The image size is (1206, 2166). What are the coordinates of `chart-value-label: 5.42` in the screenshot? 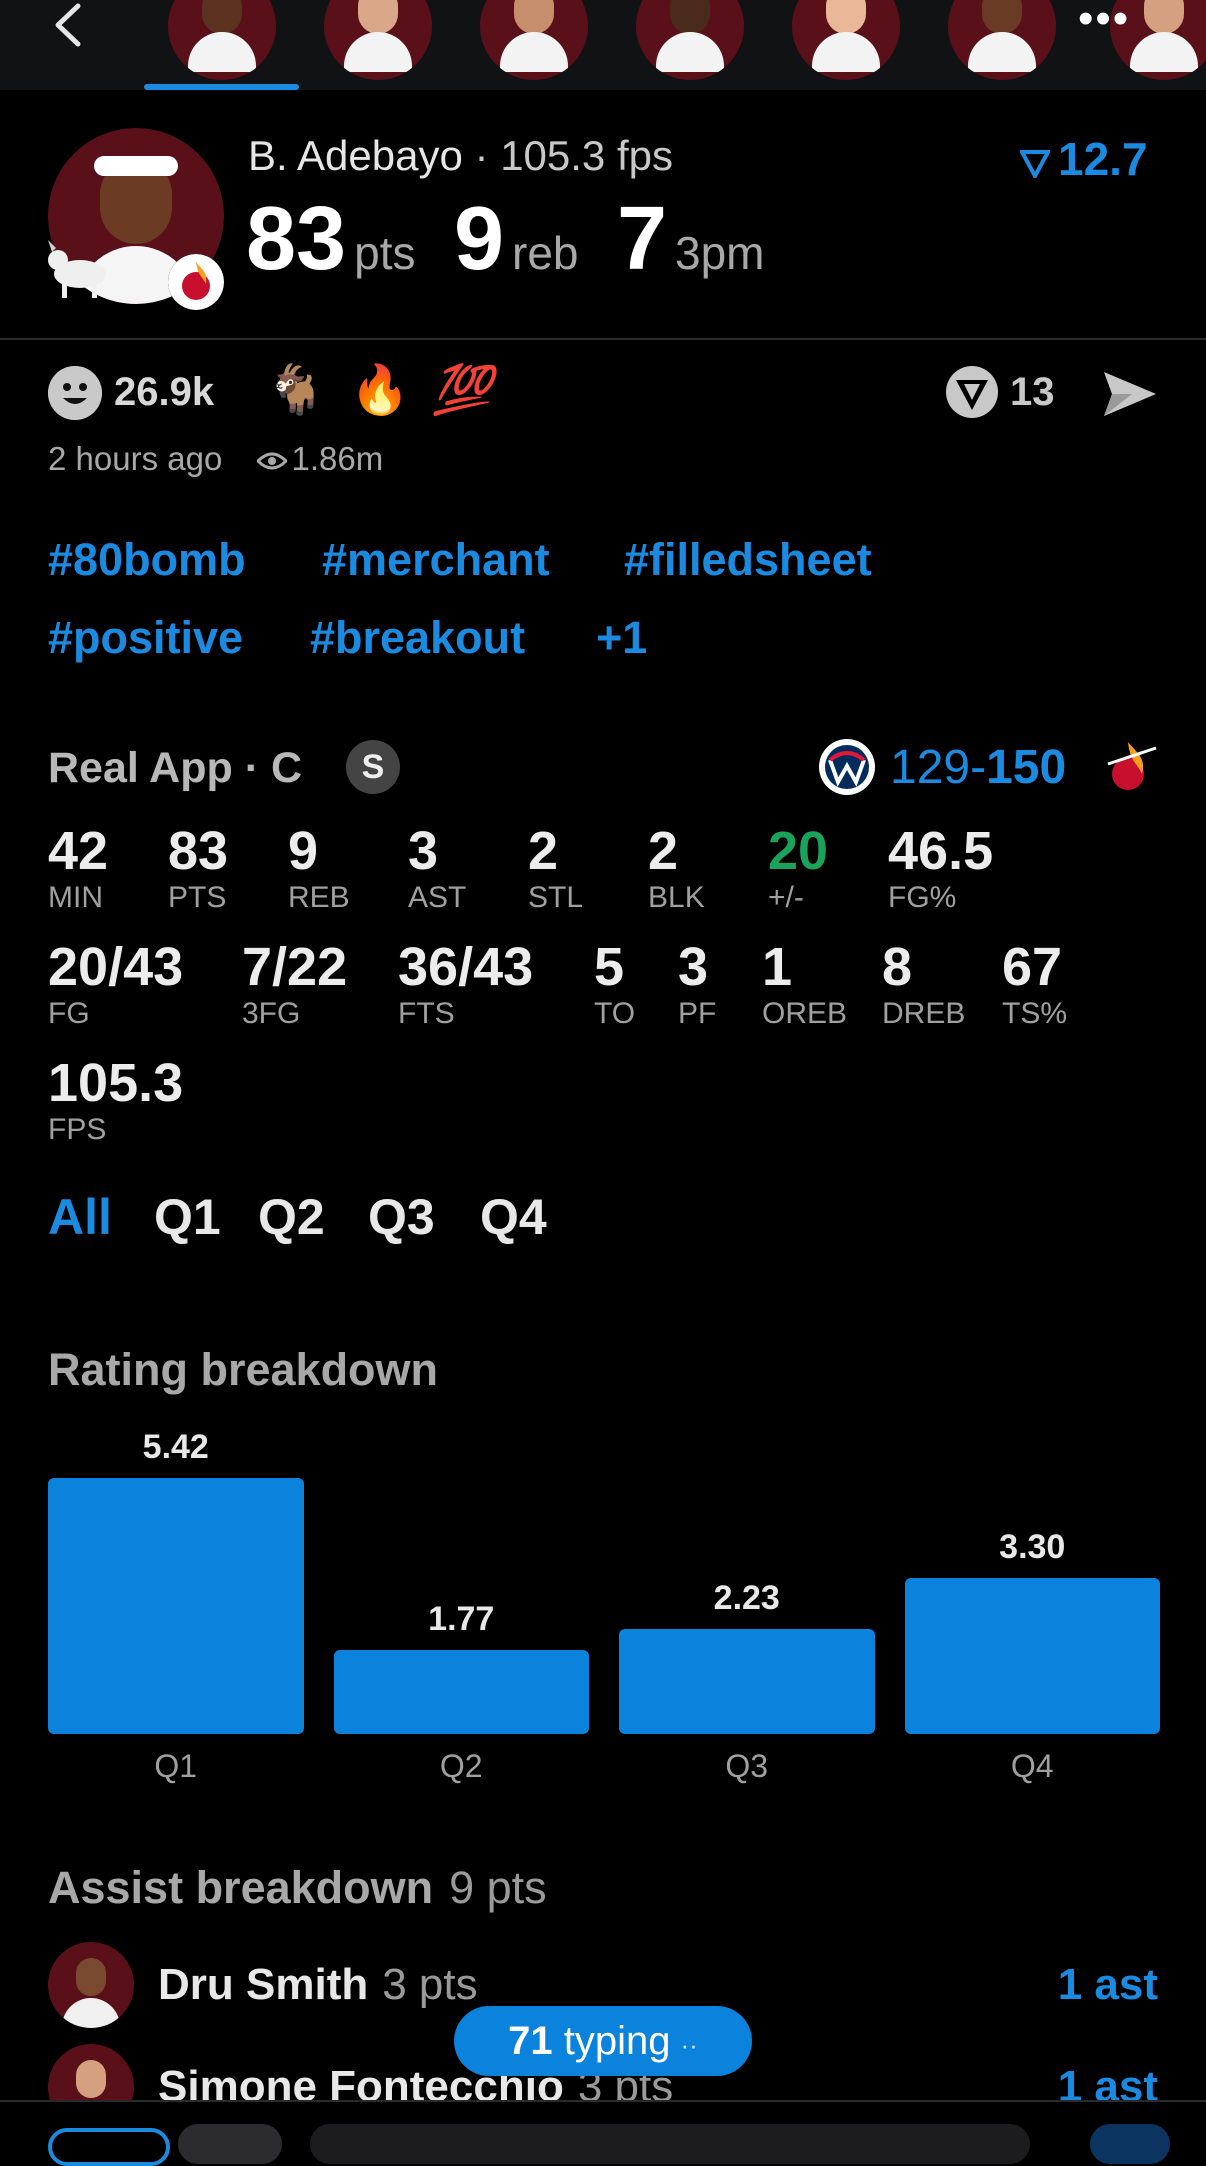 It's located at (175, 1447).